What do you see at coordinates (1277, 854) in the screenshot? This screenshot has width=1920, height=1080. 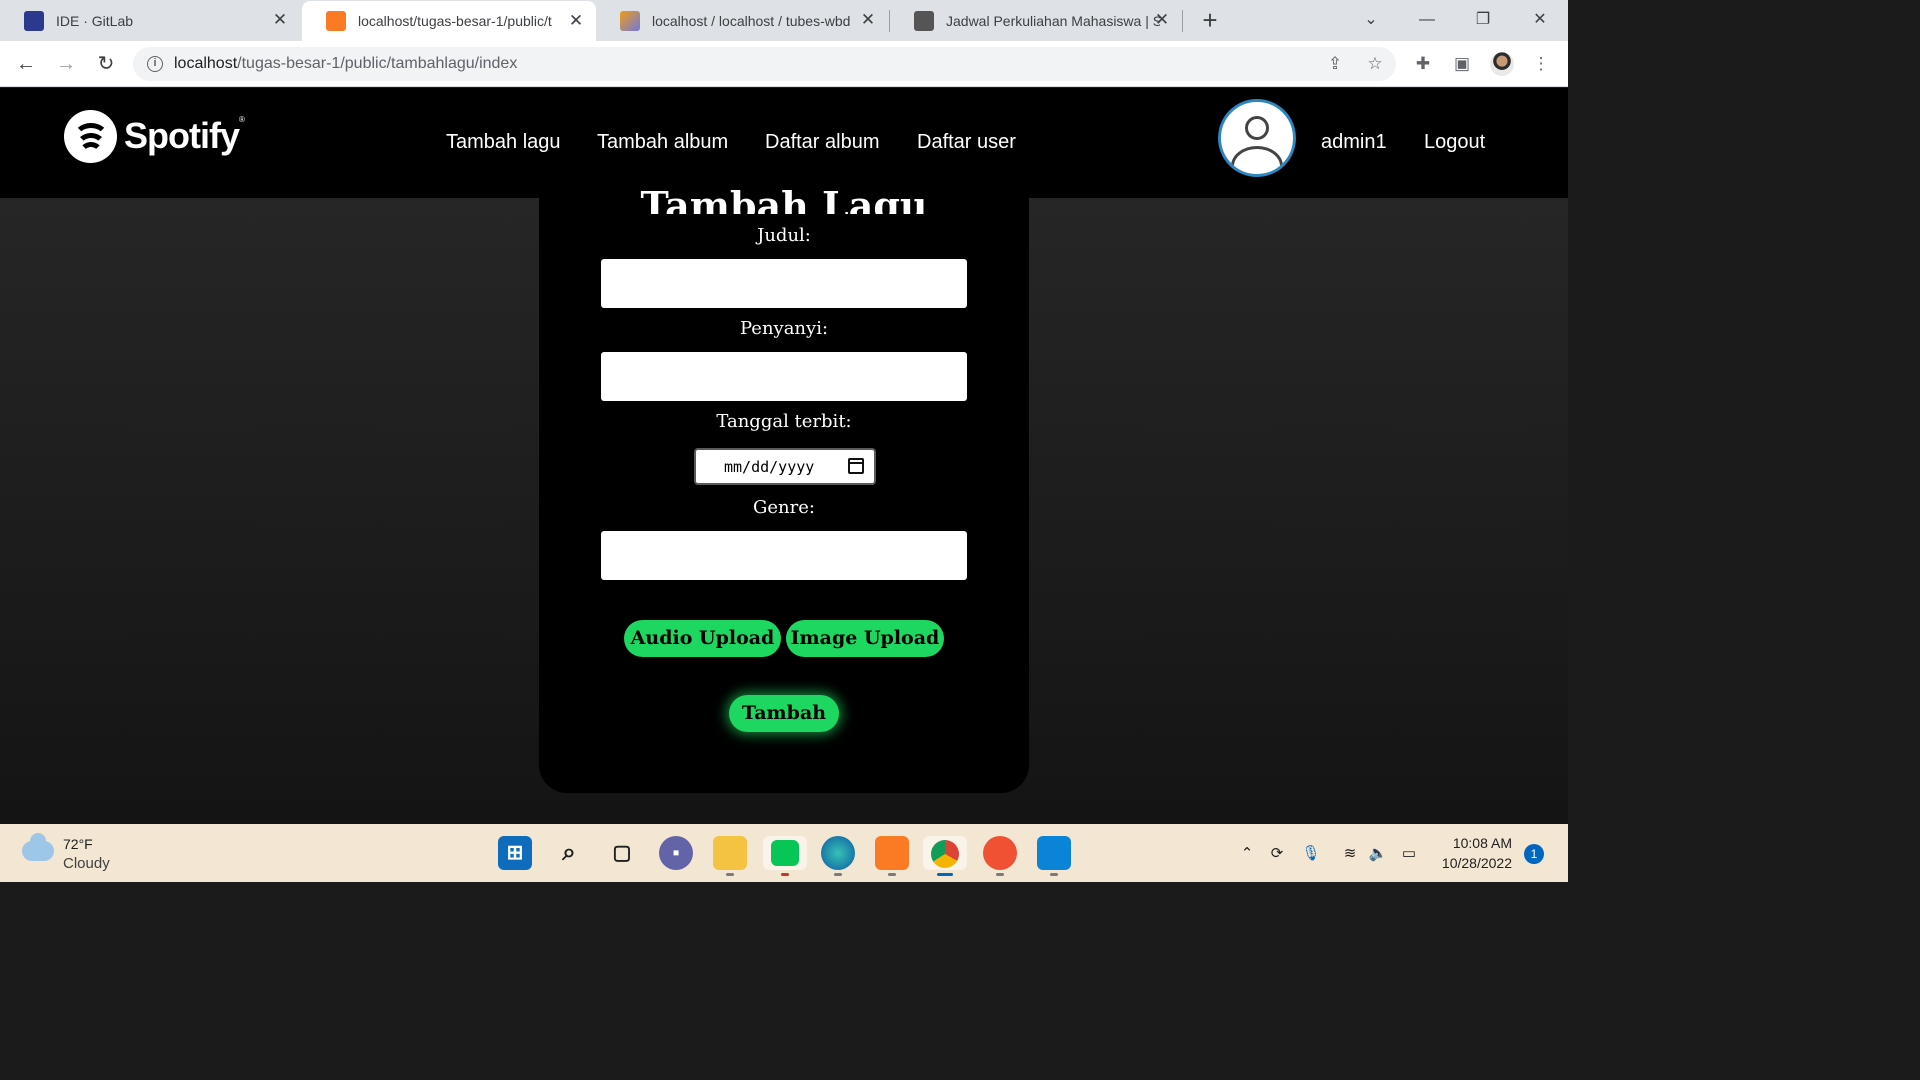 I see `sync-icon: ⟳` at bounding box center [1277, 854].